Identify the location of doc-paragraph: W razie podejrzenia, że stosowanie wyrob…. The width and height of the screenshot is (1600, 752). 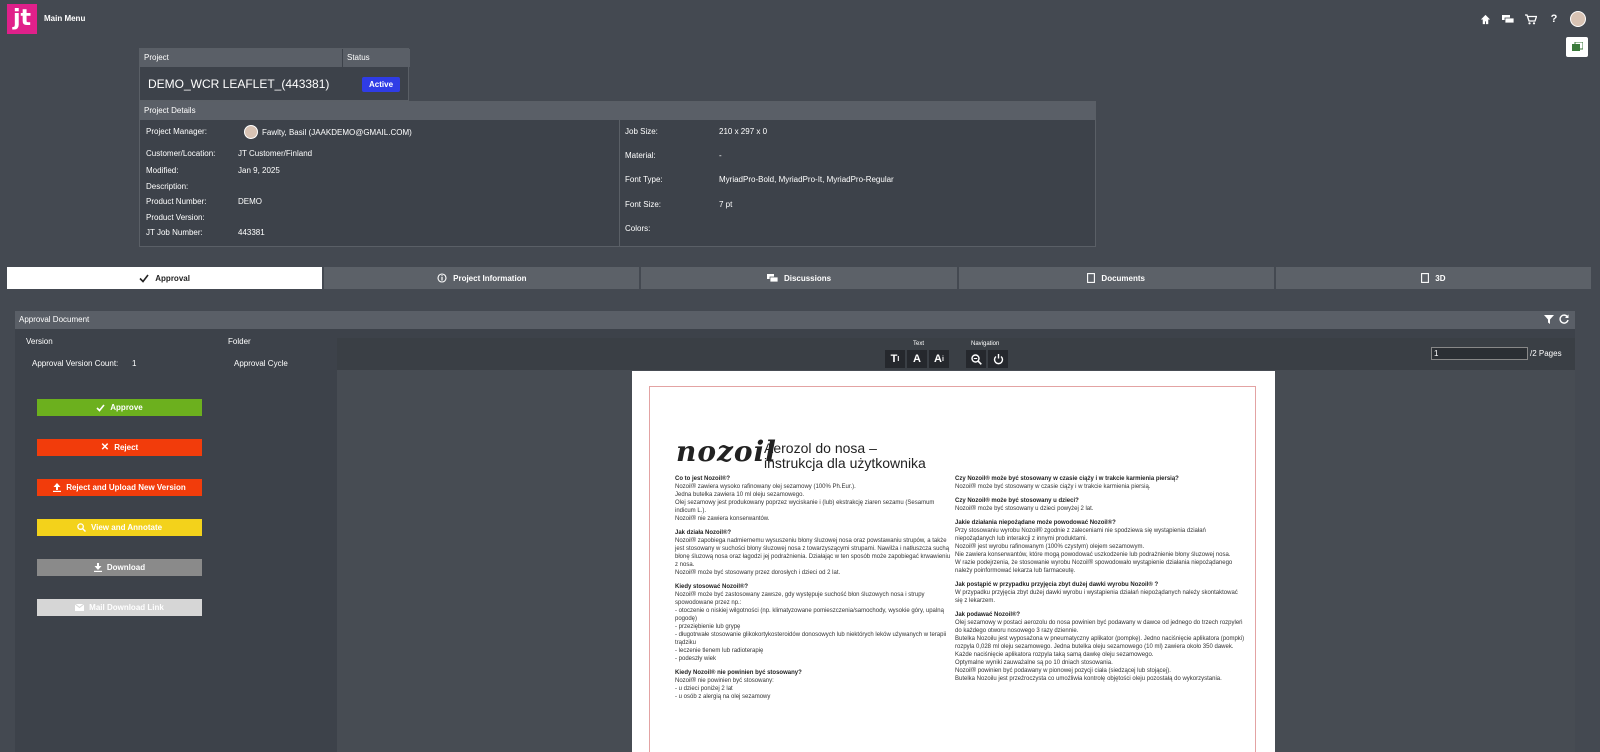
(1094, 567).